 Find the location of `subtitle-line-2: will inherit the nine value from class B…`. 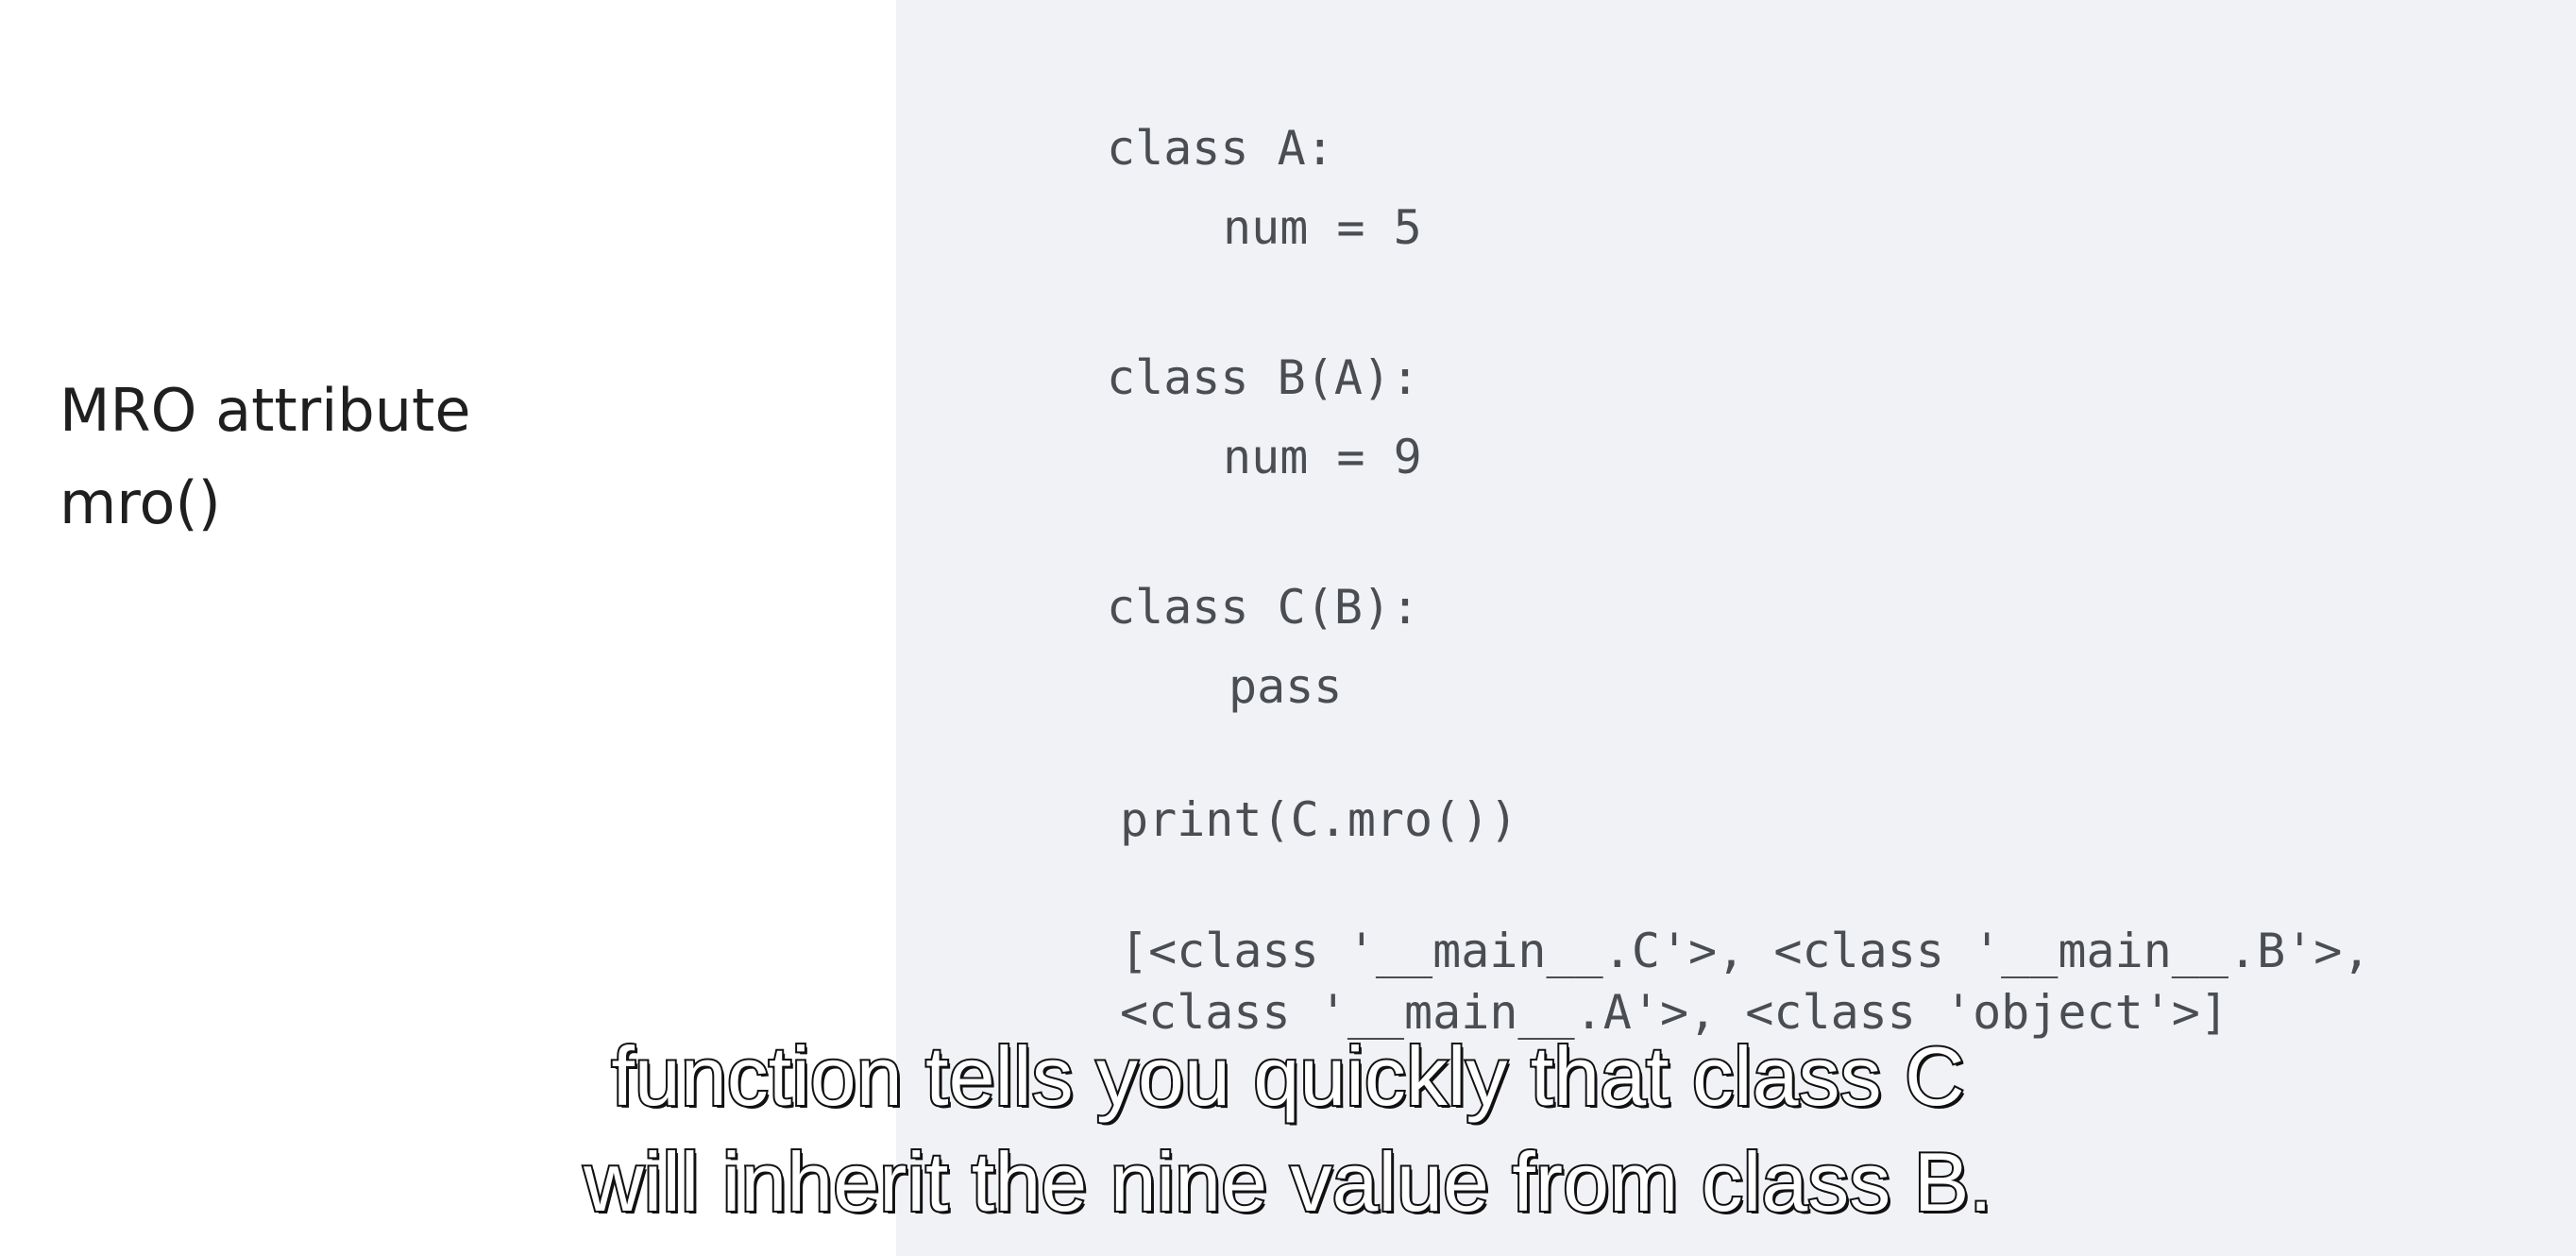

subtitle-line-2: will inherit the nine value from class B… is located at coordinates (1288, 1182).